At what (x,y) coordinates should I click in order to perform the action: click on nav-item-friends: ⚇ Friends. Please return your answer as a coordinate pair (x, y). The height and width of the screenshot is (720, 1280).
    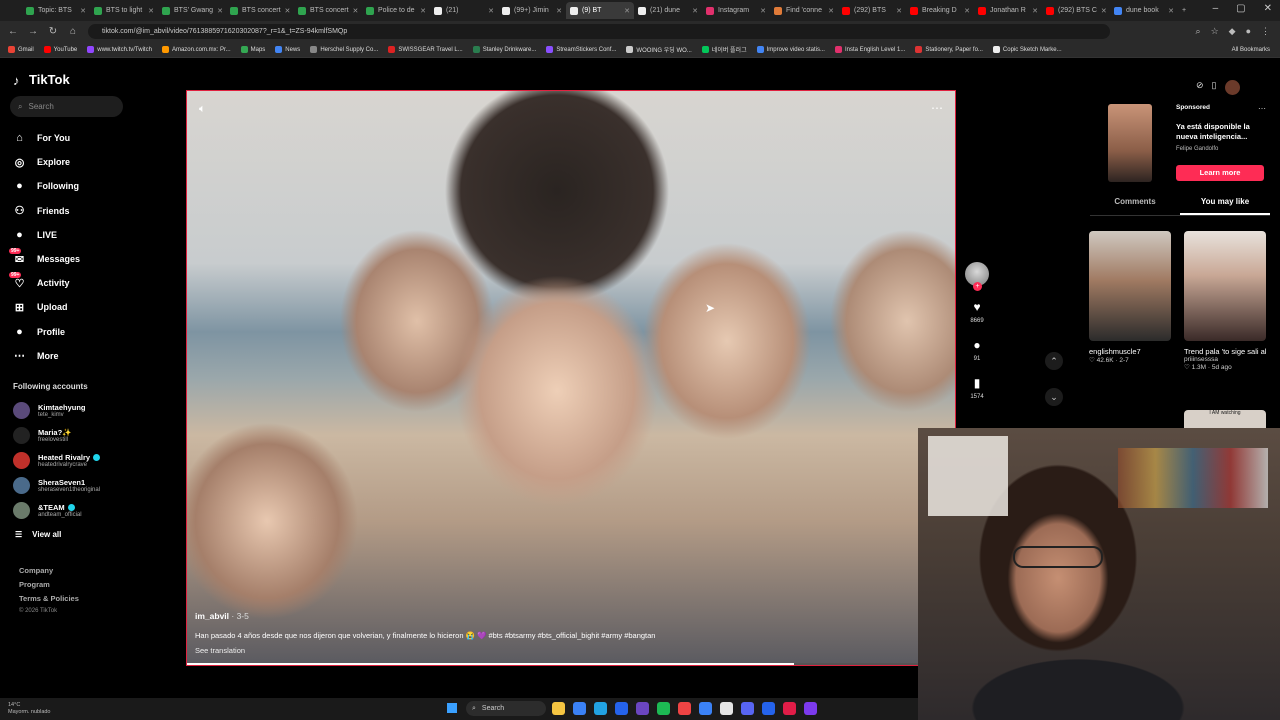
    Looking at the image, I should click on (46, 211).